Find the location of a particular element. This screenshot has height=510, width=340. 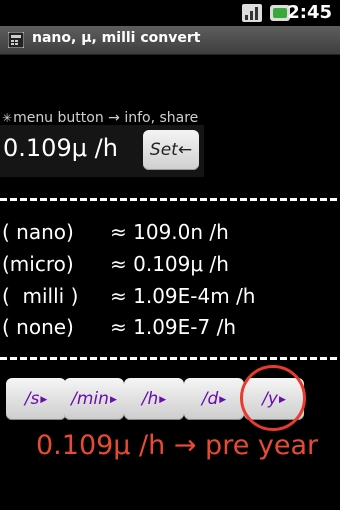

highlight-circle is located at coordinates (273, 398).